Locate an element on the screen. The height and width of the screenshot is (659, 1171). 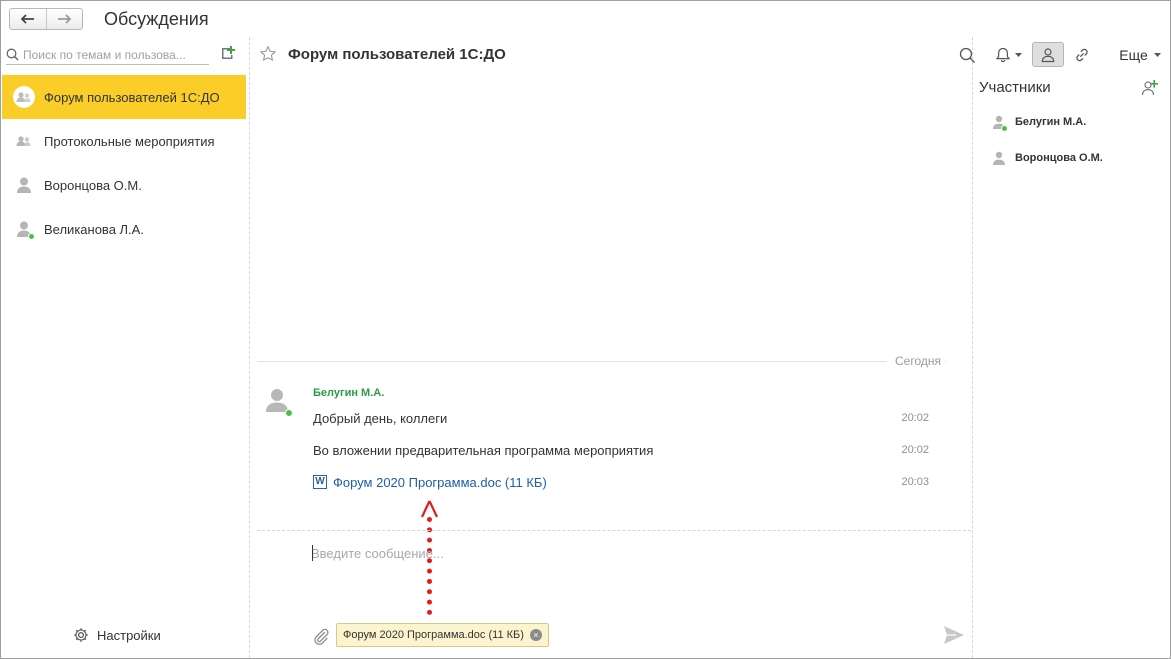
attach-file-button is located at coordinates (321, 637).